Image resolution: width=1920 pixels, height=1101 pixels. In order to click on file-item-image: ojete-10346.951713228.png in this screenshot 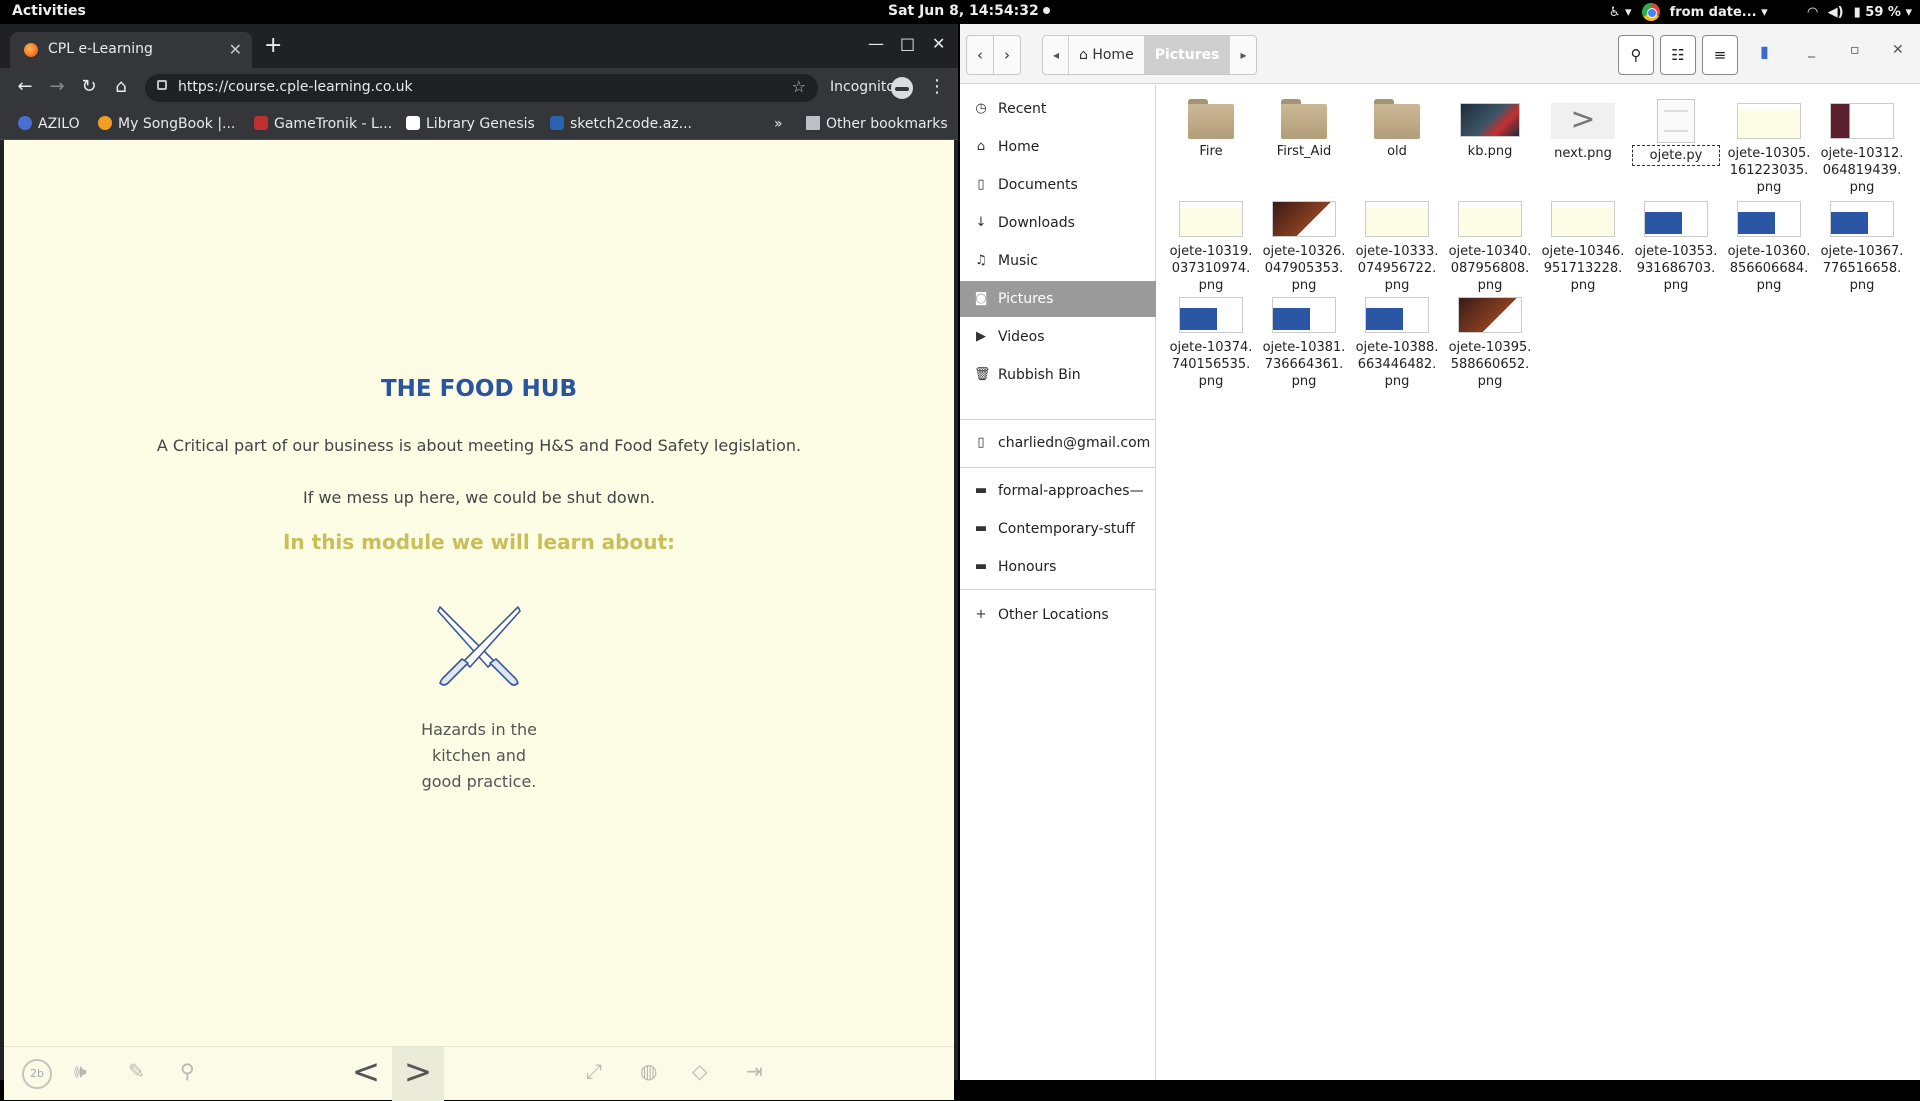, I will do `click(1583, 245)`.